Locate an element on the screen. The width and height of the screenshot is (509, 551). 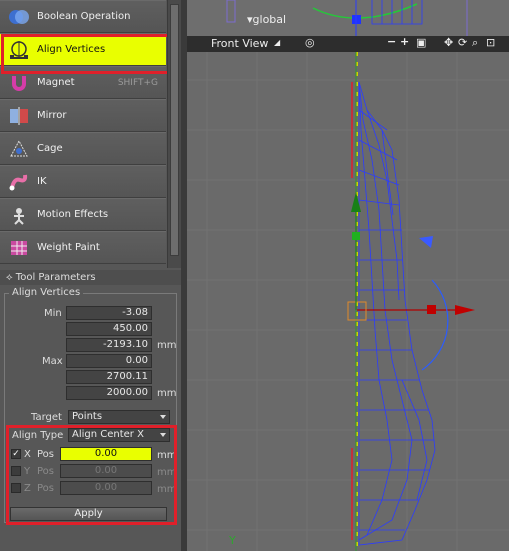
scrollbar-thumb is located at coordinates (174, 130).